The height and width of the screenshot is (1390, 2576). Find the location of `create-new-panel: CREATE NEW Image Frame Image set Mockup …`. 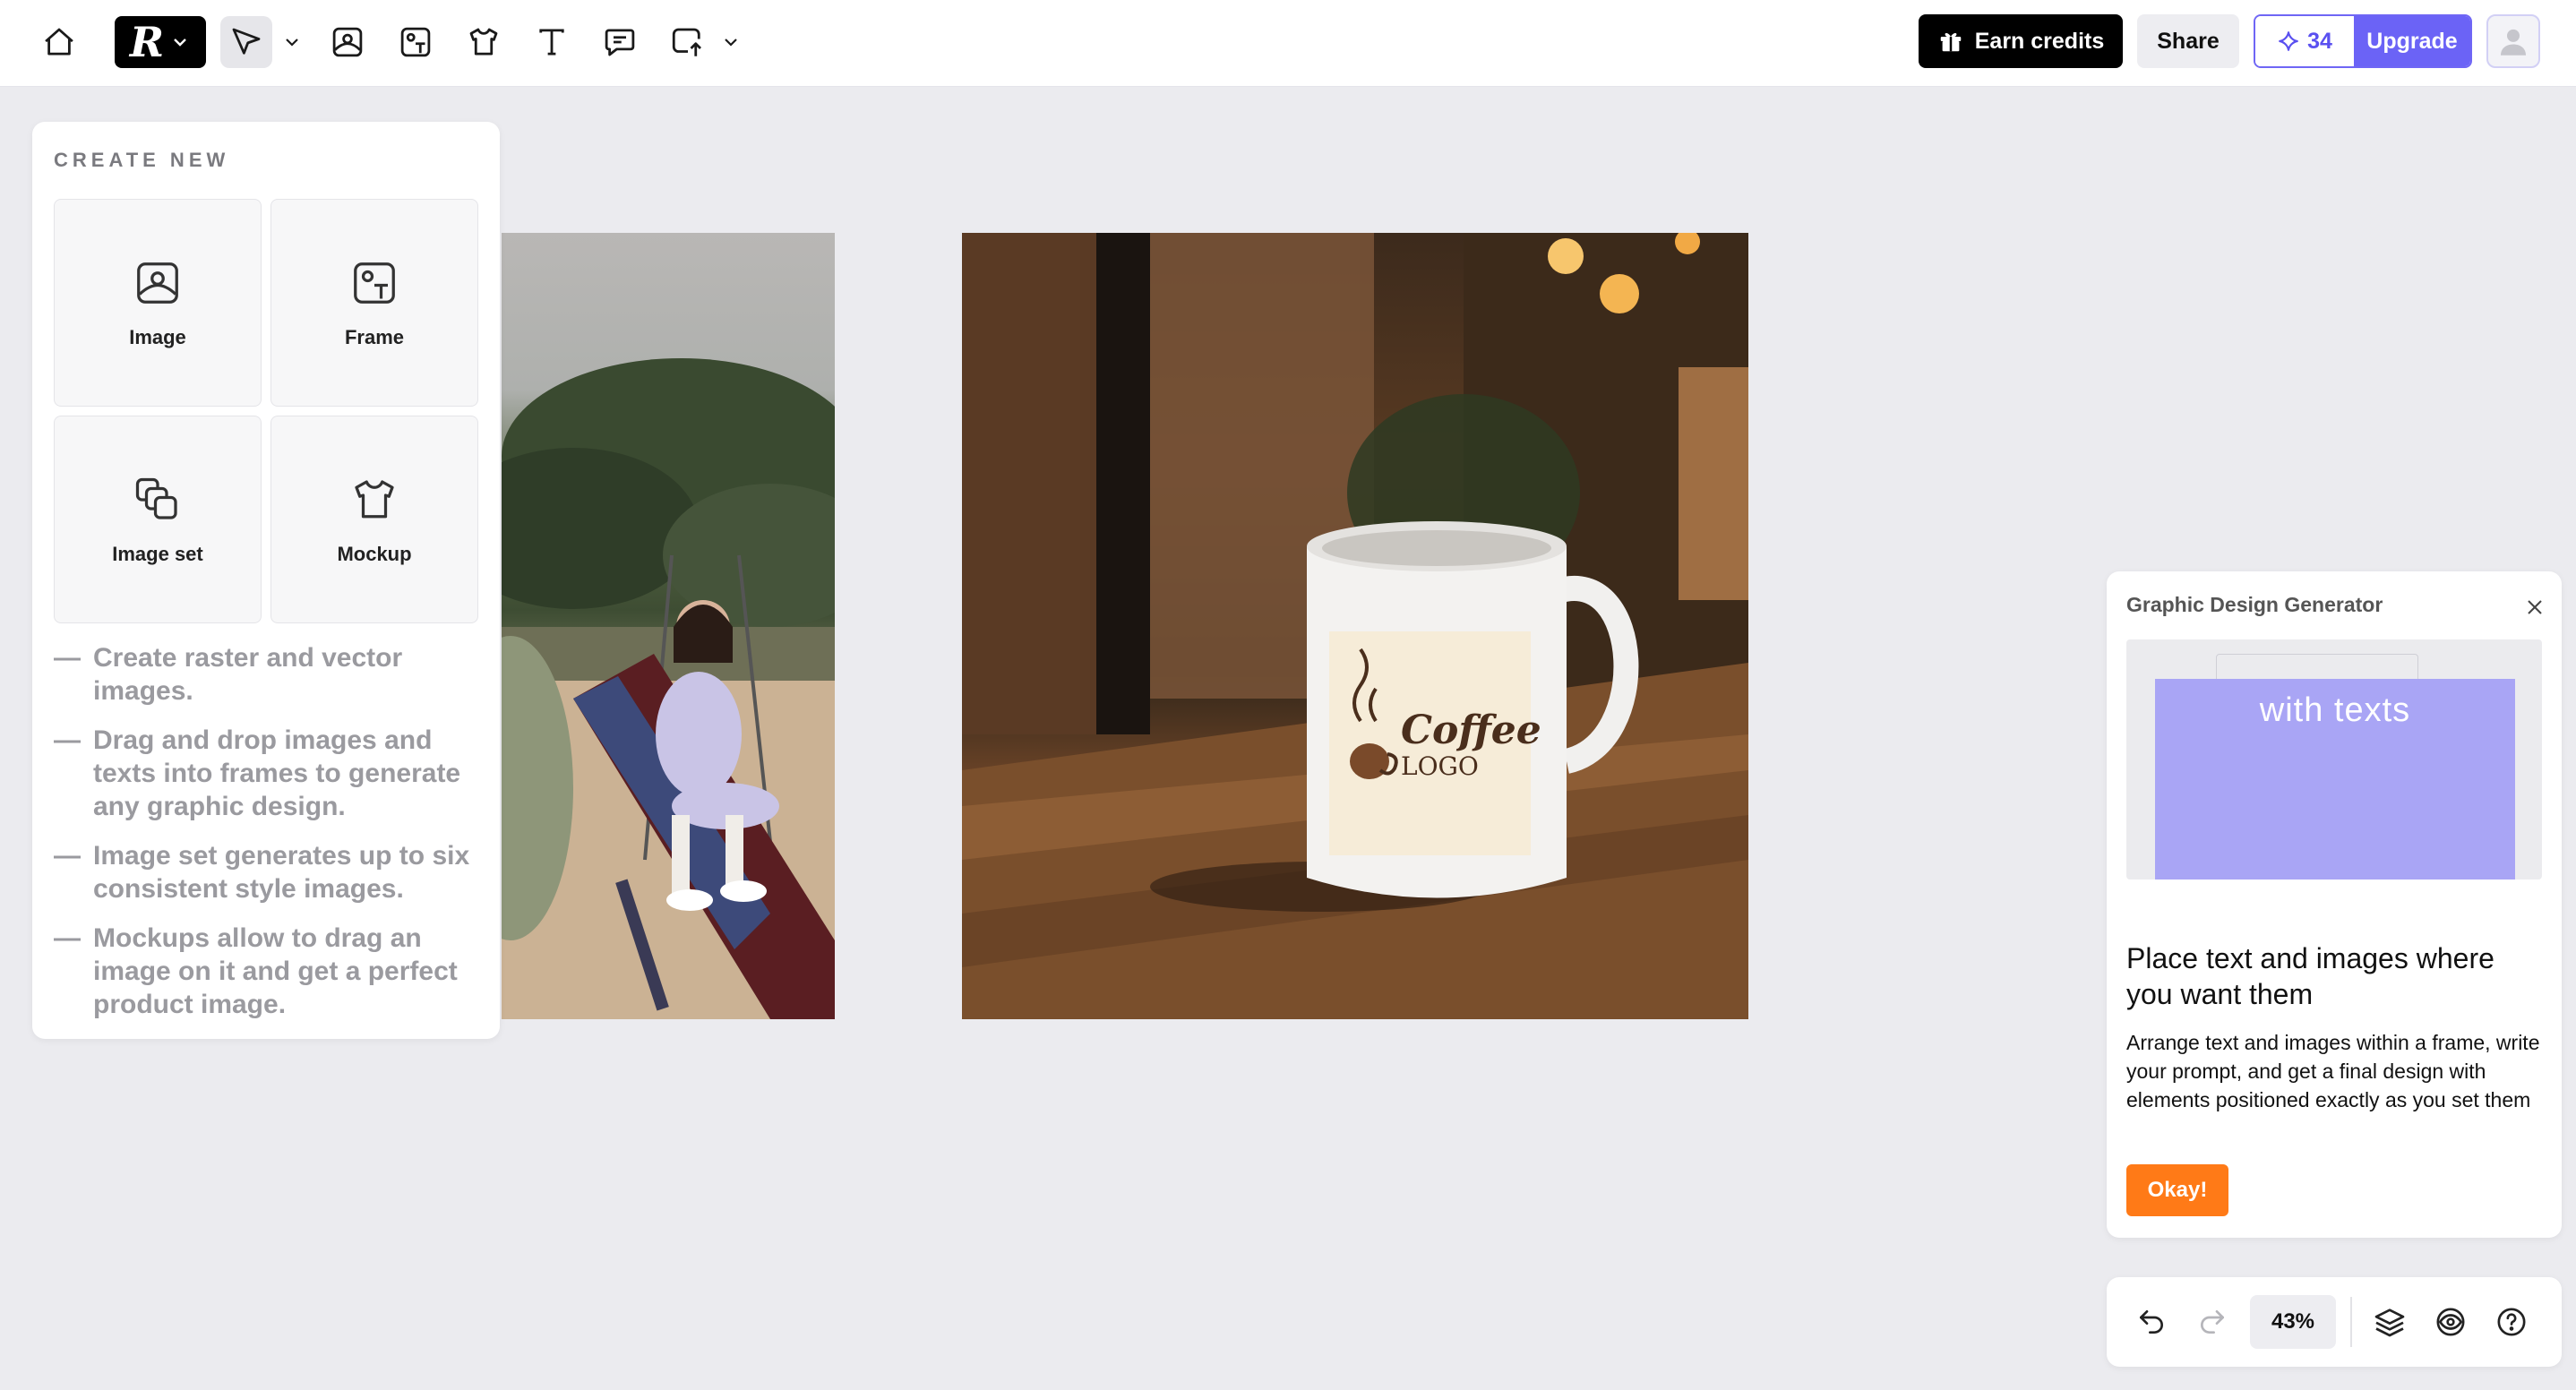

create-new-panel: CREATE NEW Image Frame Image set Mockup … is located at coordinates (266, 581).